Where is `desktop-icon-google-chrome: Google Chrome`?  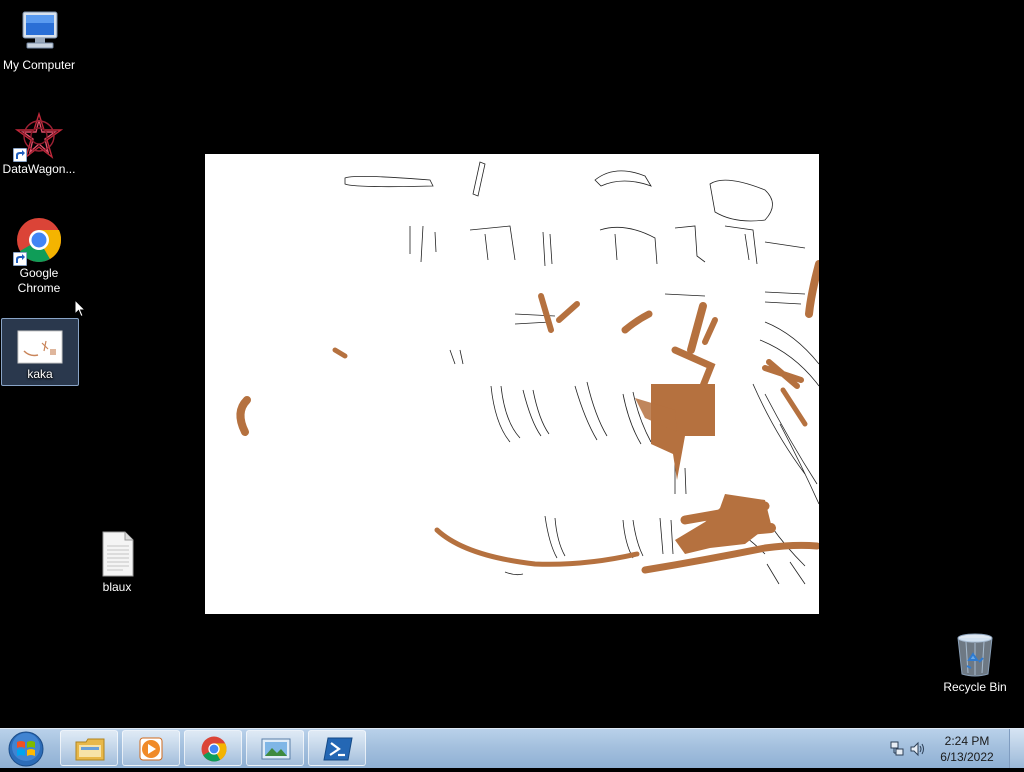
desktop-icon-google-chrome: Google Chrome is located at coordinates (39, 257).